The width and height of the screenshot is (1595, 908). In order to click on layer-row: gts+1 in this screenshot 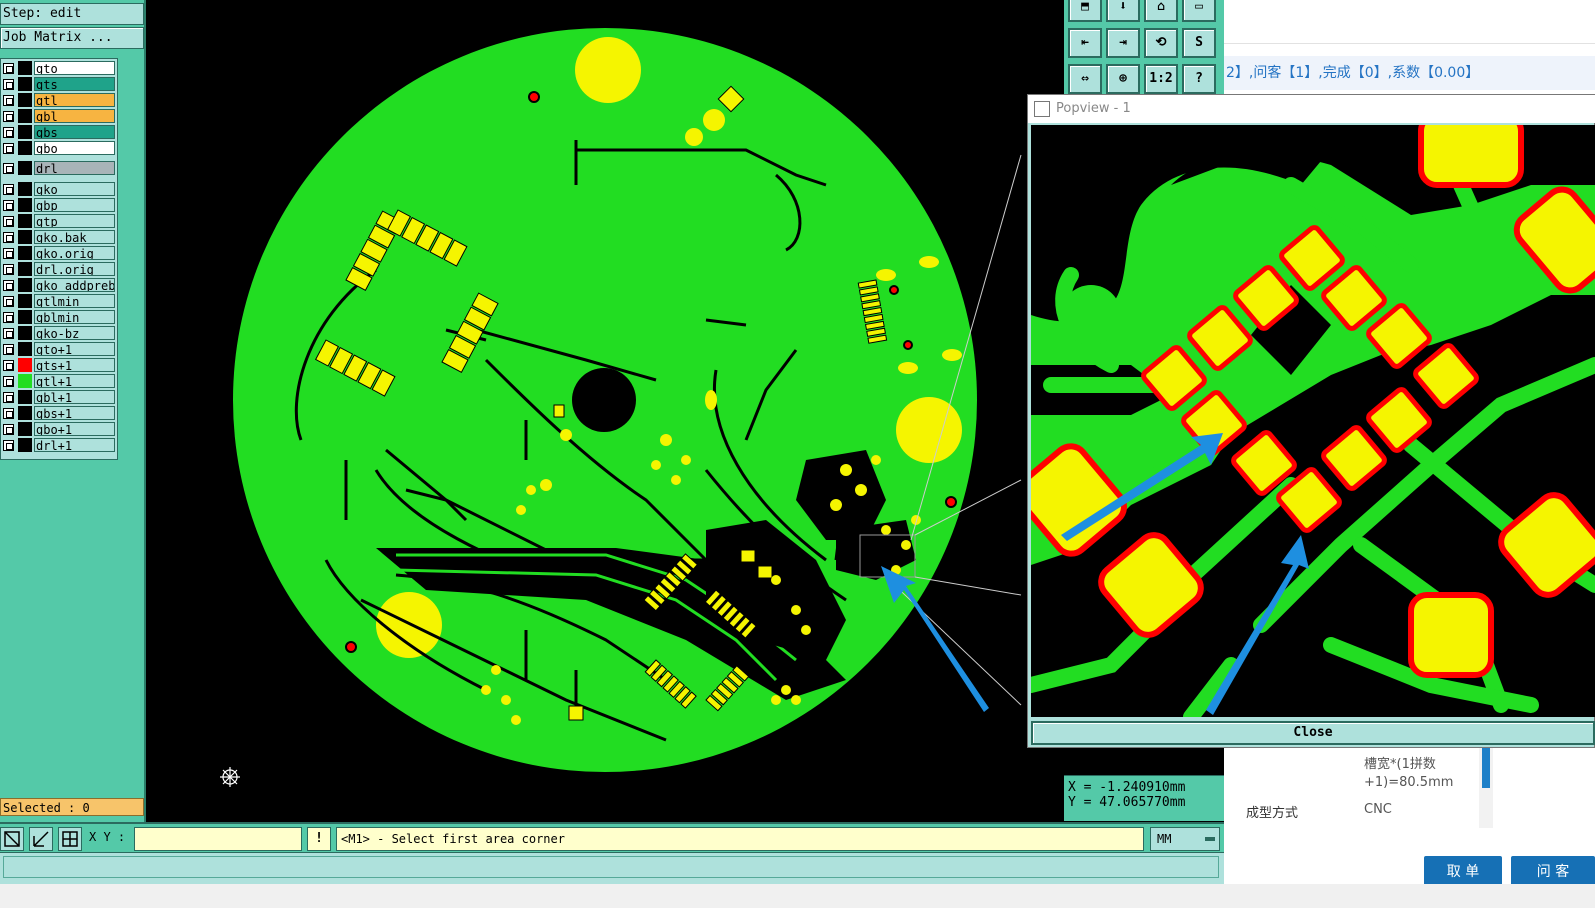, I will do `click(59, 364)`.